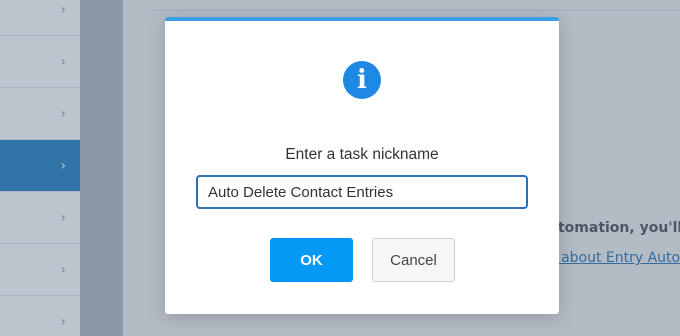  Describe the element at coordinates (362, 80) in the screenshot. I see `info-icon: i` at that location.